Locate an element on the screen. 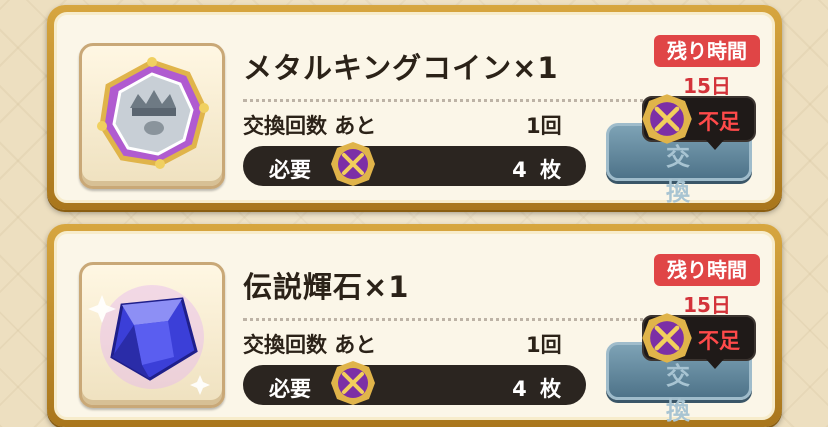 The width and height of the screenshot is (828, 427). legend-gem-icon is located at coordinates (149, 340).